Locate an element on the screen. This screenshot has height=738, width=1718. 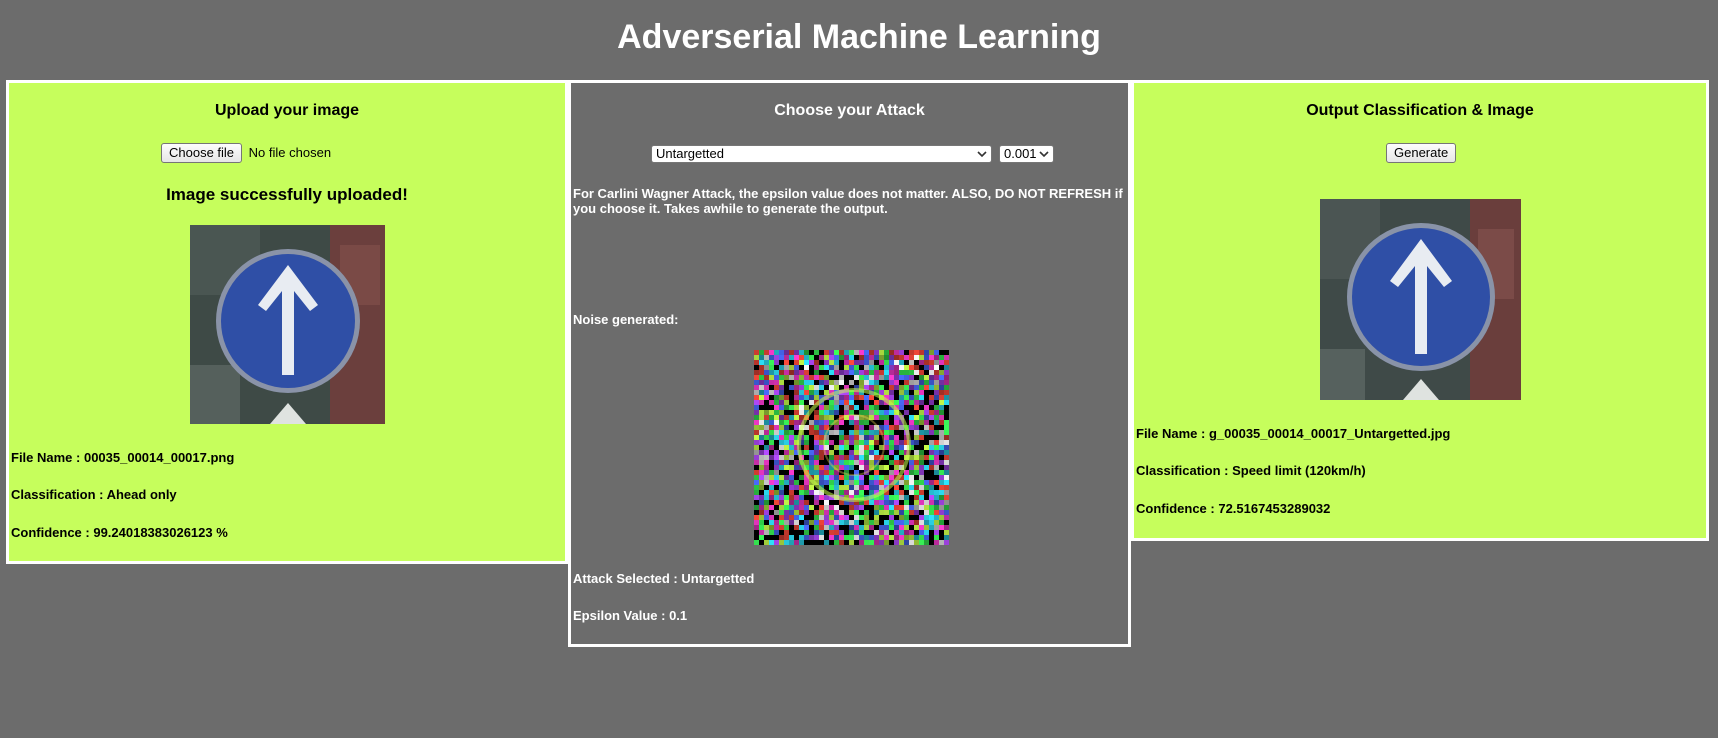
upload-classification: Classification : Ahead only is located at coordinates (94, 494).